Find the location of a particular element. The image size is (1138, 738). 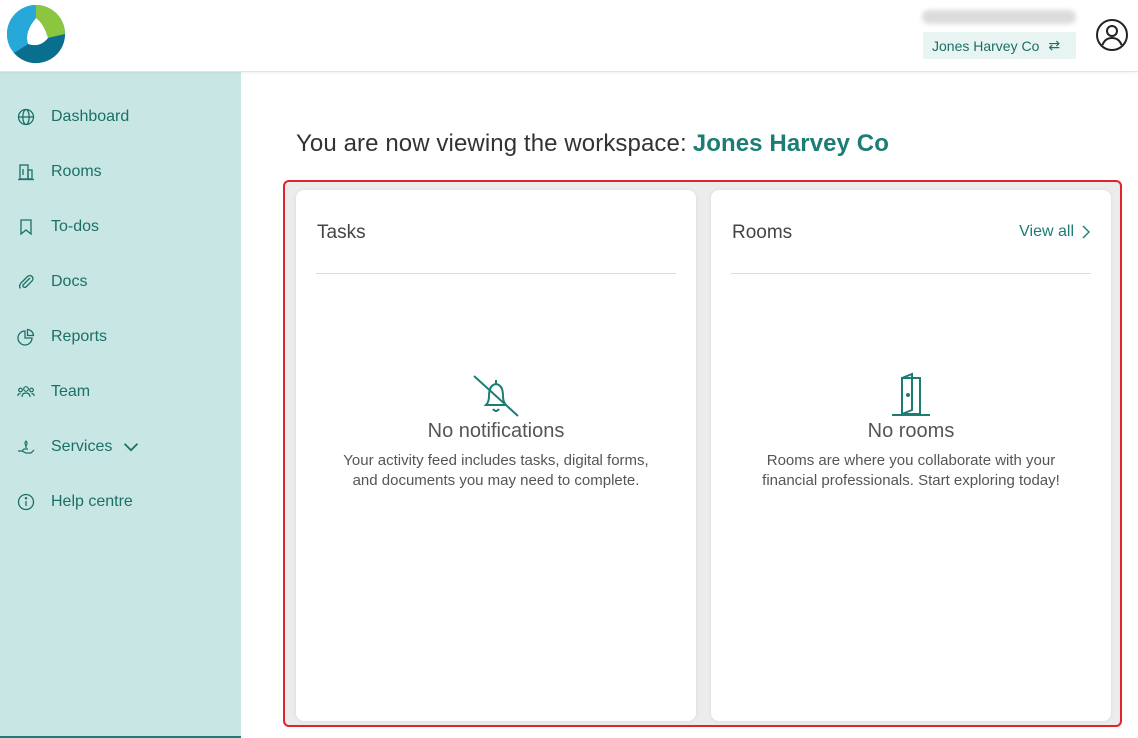

rooms-empty-title: No rooms is located at coordinates (911, 431).